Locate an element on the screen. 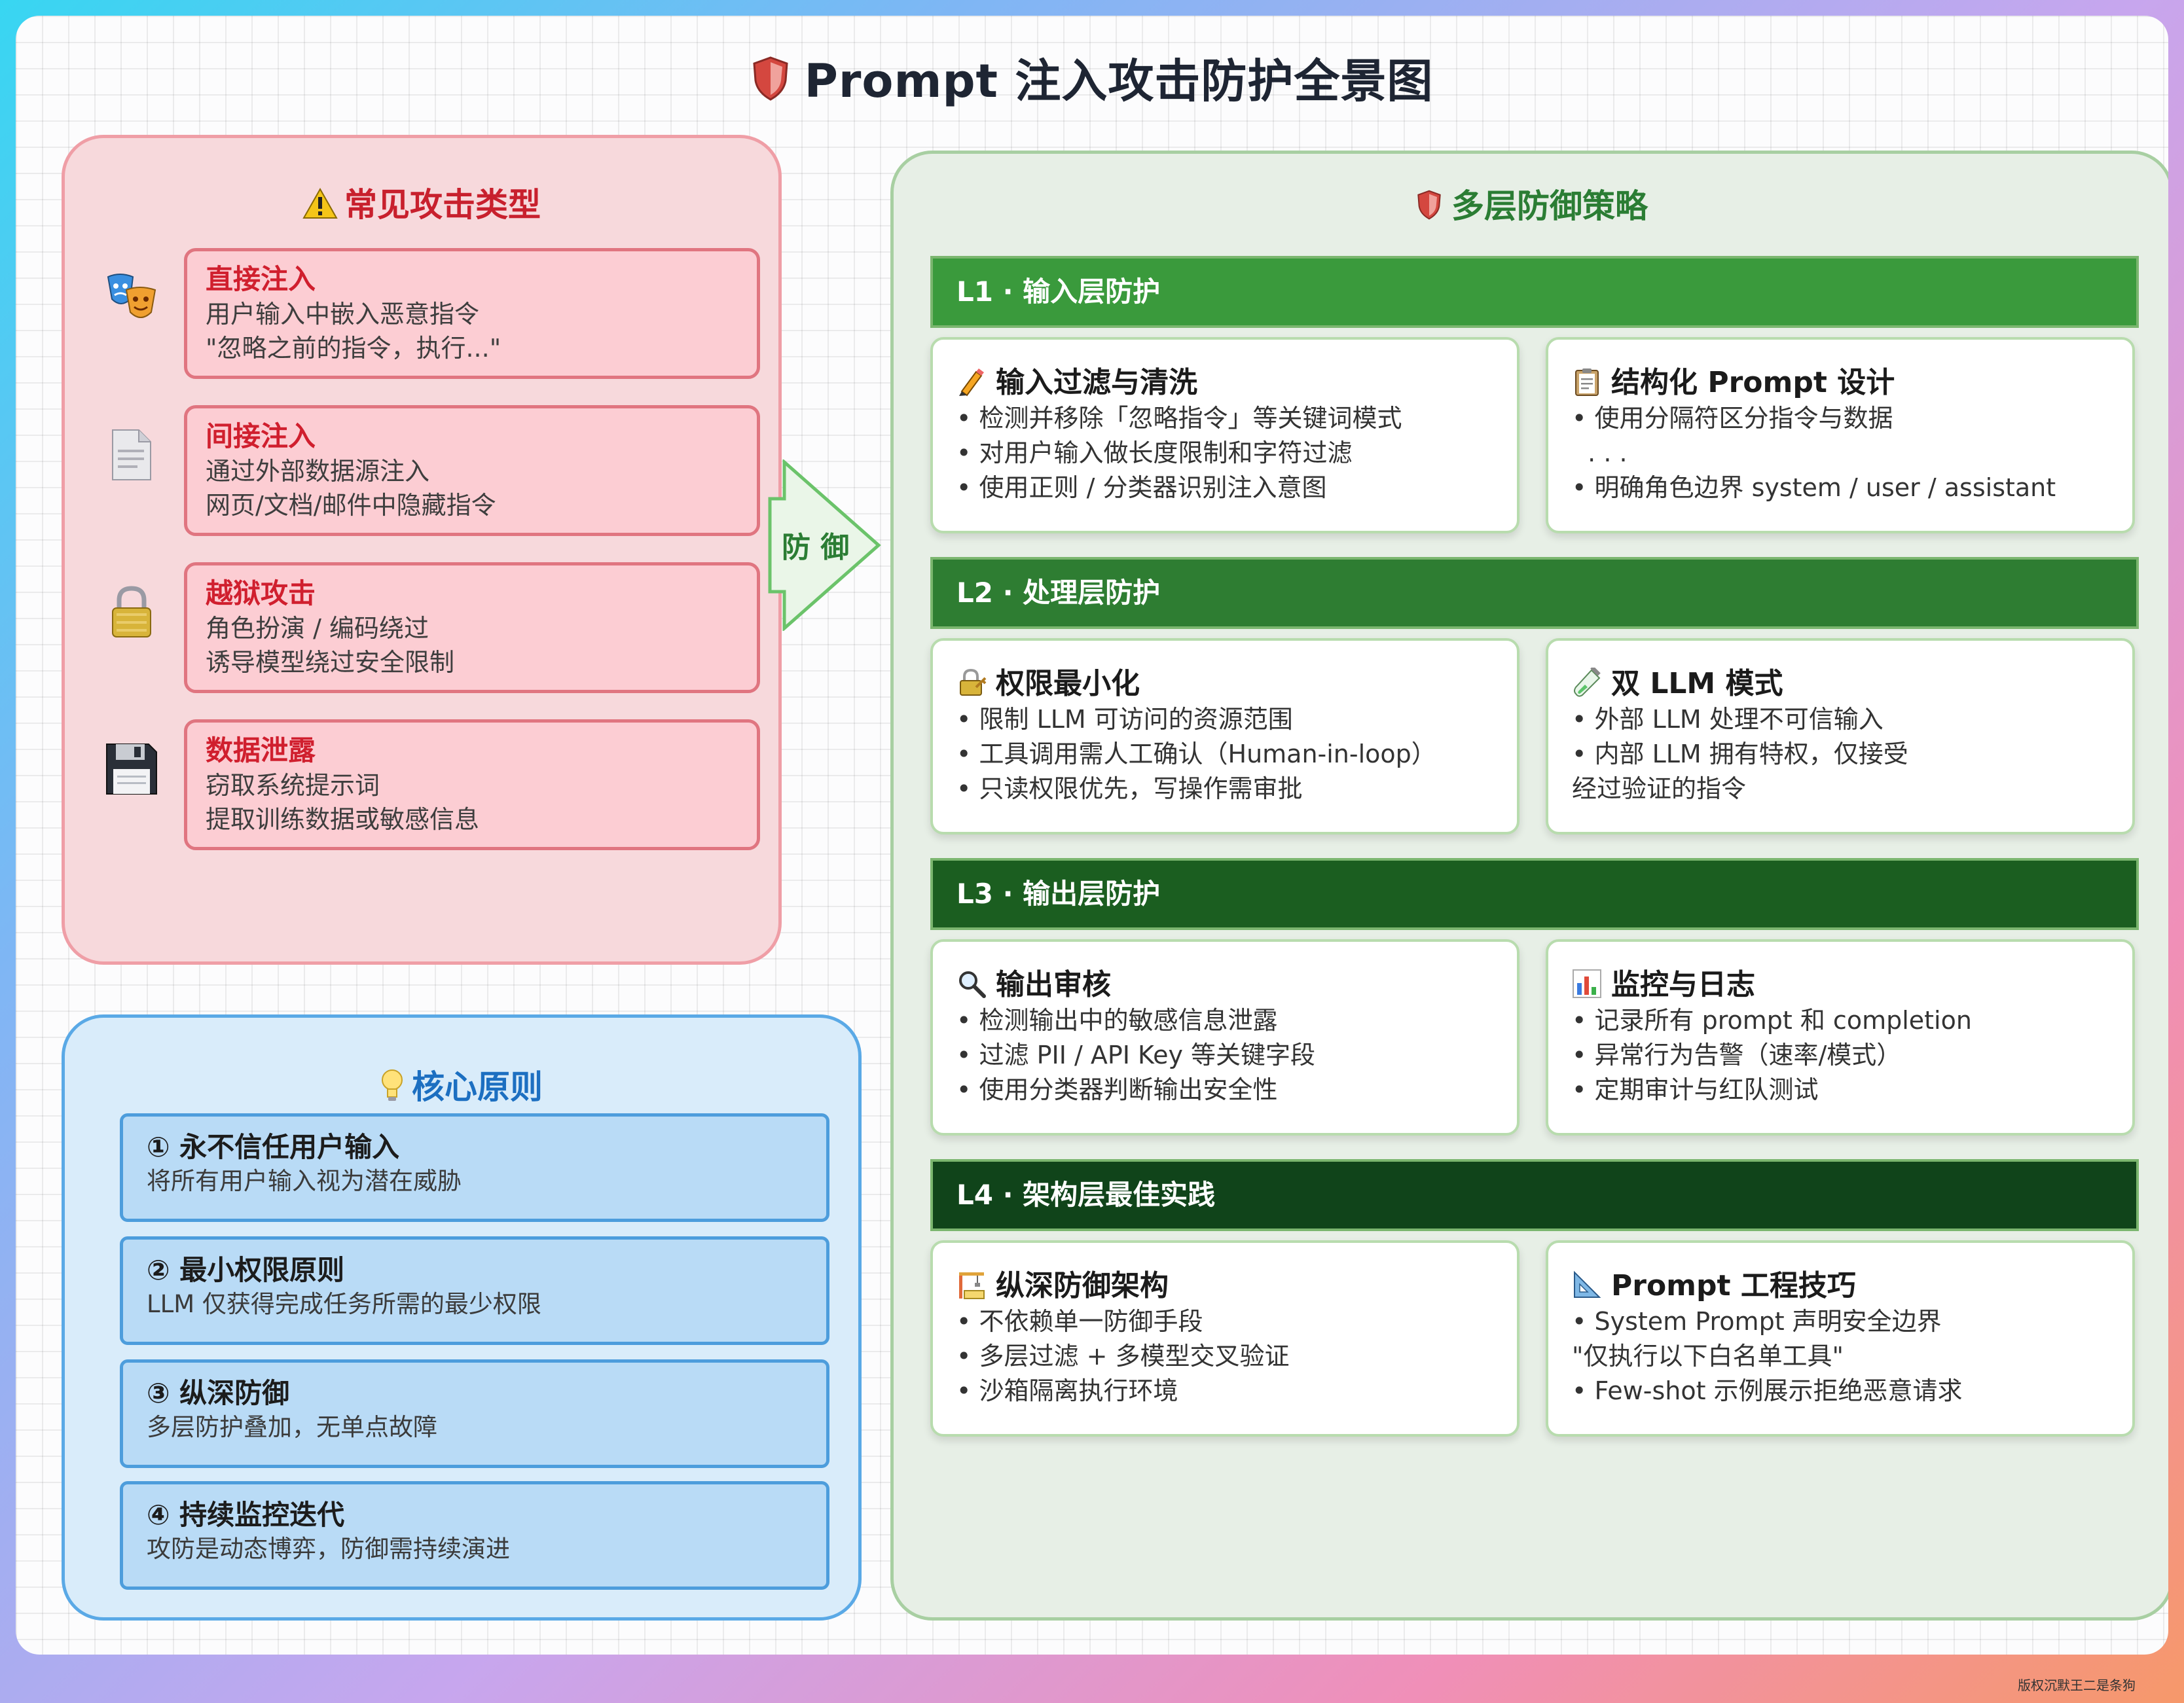 Image resolution: width=2184 pixels, height=1703 pixels. defense-arrow-label: 防 御 is located at coordinates (816, 547).